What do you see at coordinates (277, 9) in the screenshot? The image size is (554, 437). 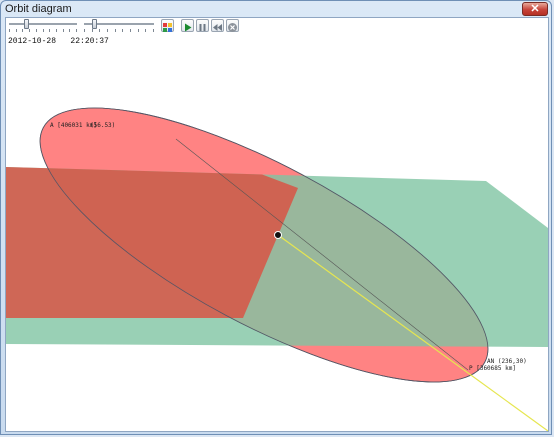 I see `title-bar: Orbit diagram ✕` at bounding box center [277, 9].